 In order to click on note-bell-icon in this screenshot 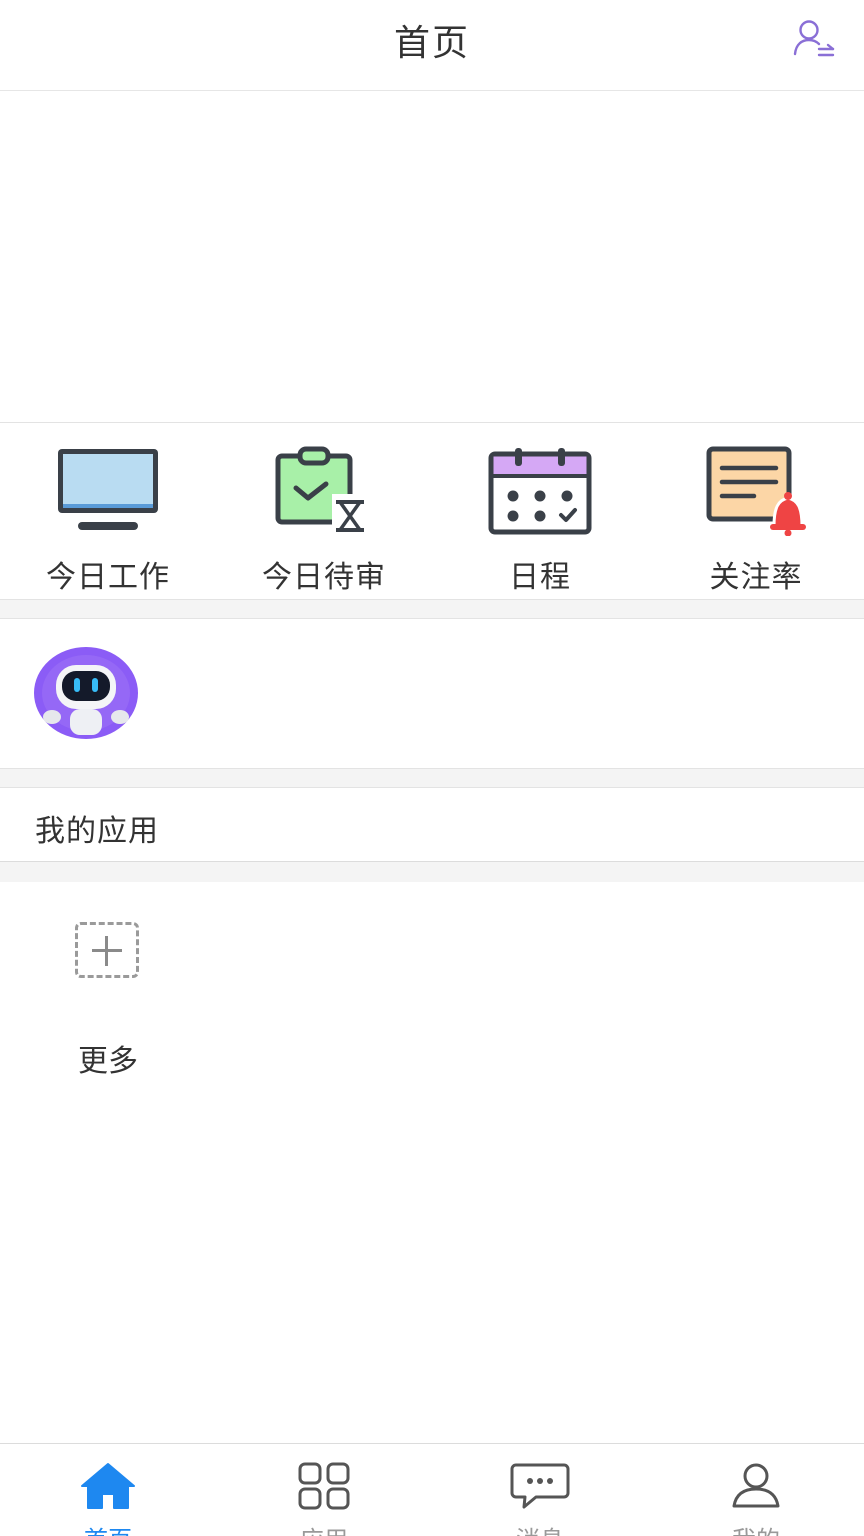, I will do `click(756, 491)`.